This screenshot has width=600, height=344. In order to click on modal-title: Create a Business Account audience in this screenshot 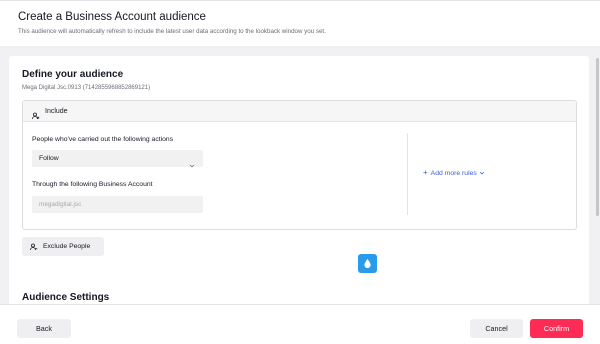, I will do `click(112, 17)`.